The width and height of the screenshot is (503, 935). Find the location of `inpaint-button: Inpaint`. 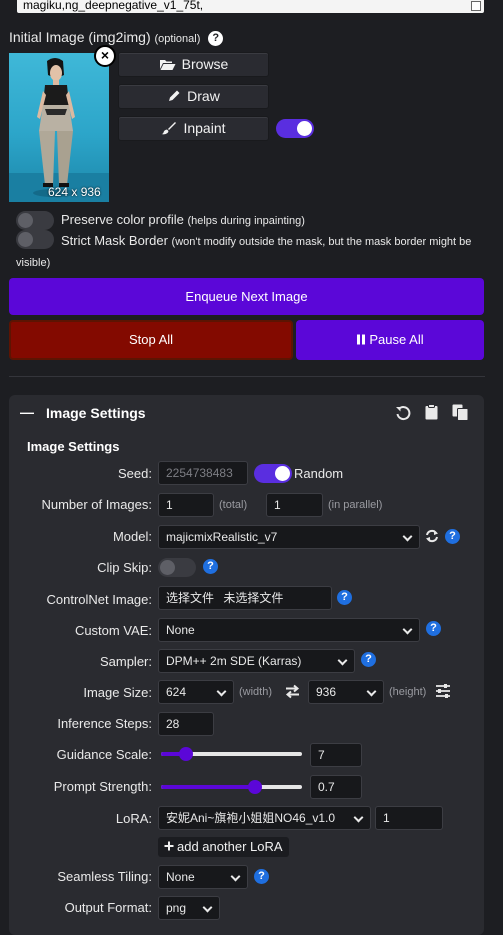

inpaint-button: Inpaint is located at coordinates (193, 128).